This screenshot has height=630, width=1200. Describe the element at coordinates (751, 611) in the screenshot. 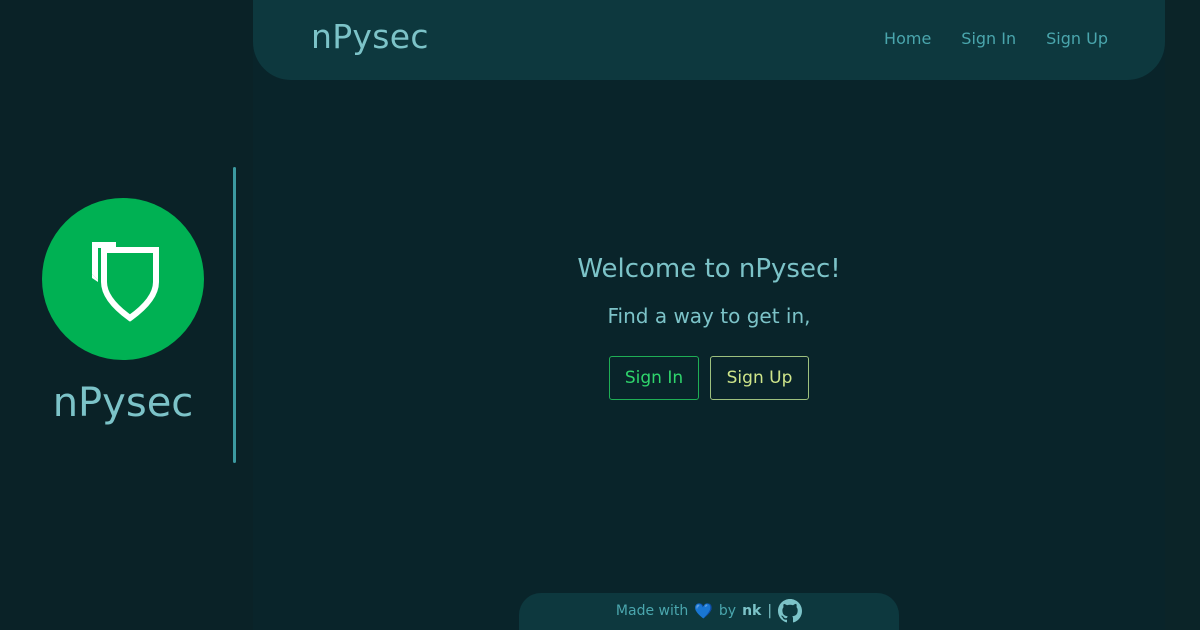

I see `footer-author: nk` at that location.